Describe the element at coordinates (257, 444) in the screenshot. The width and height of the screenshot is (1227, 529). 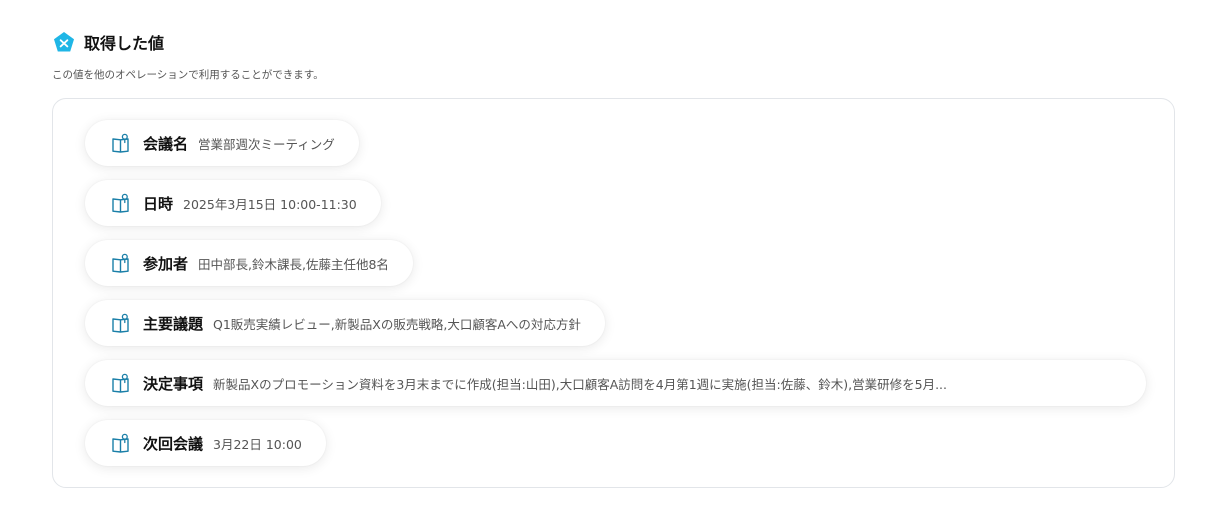
I see `value-text: 3月22日 10:00` at that location.